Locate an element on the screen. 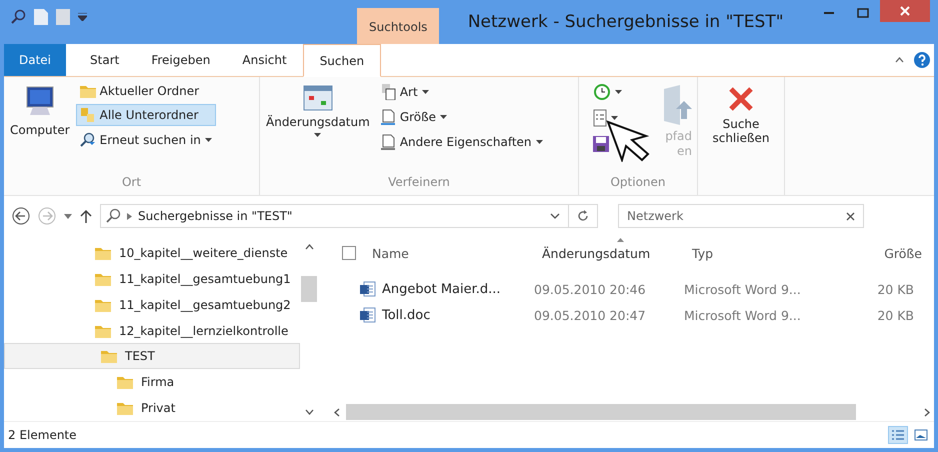 This screenshot has height=452, width=938. date-filter-button: Änderungsdatum is located at coordinates (318, 128).